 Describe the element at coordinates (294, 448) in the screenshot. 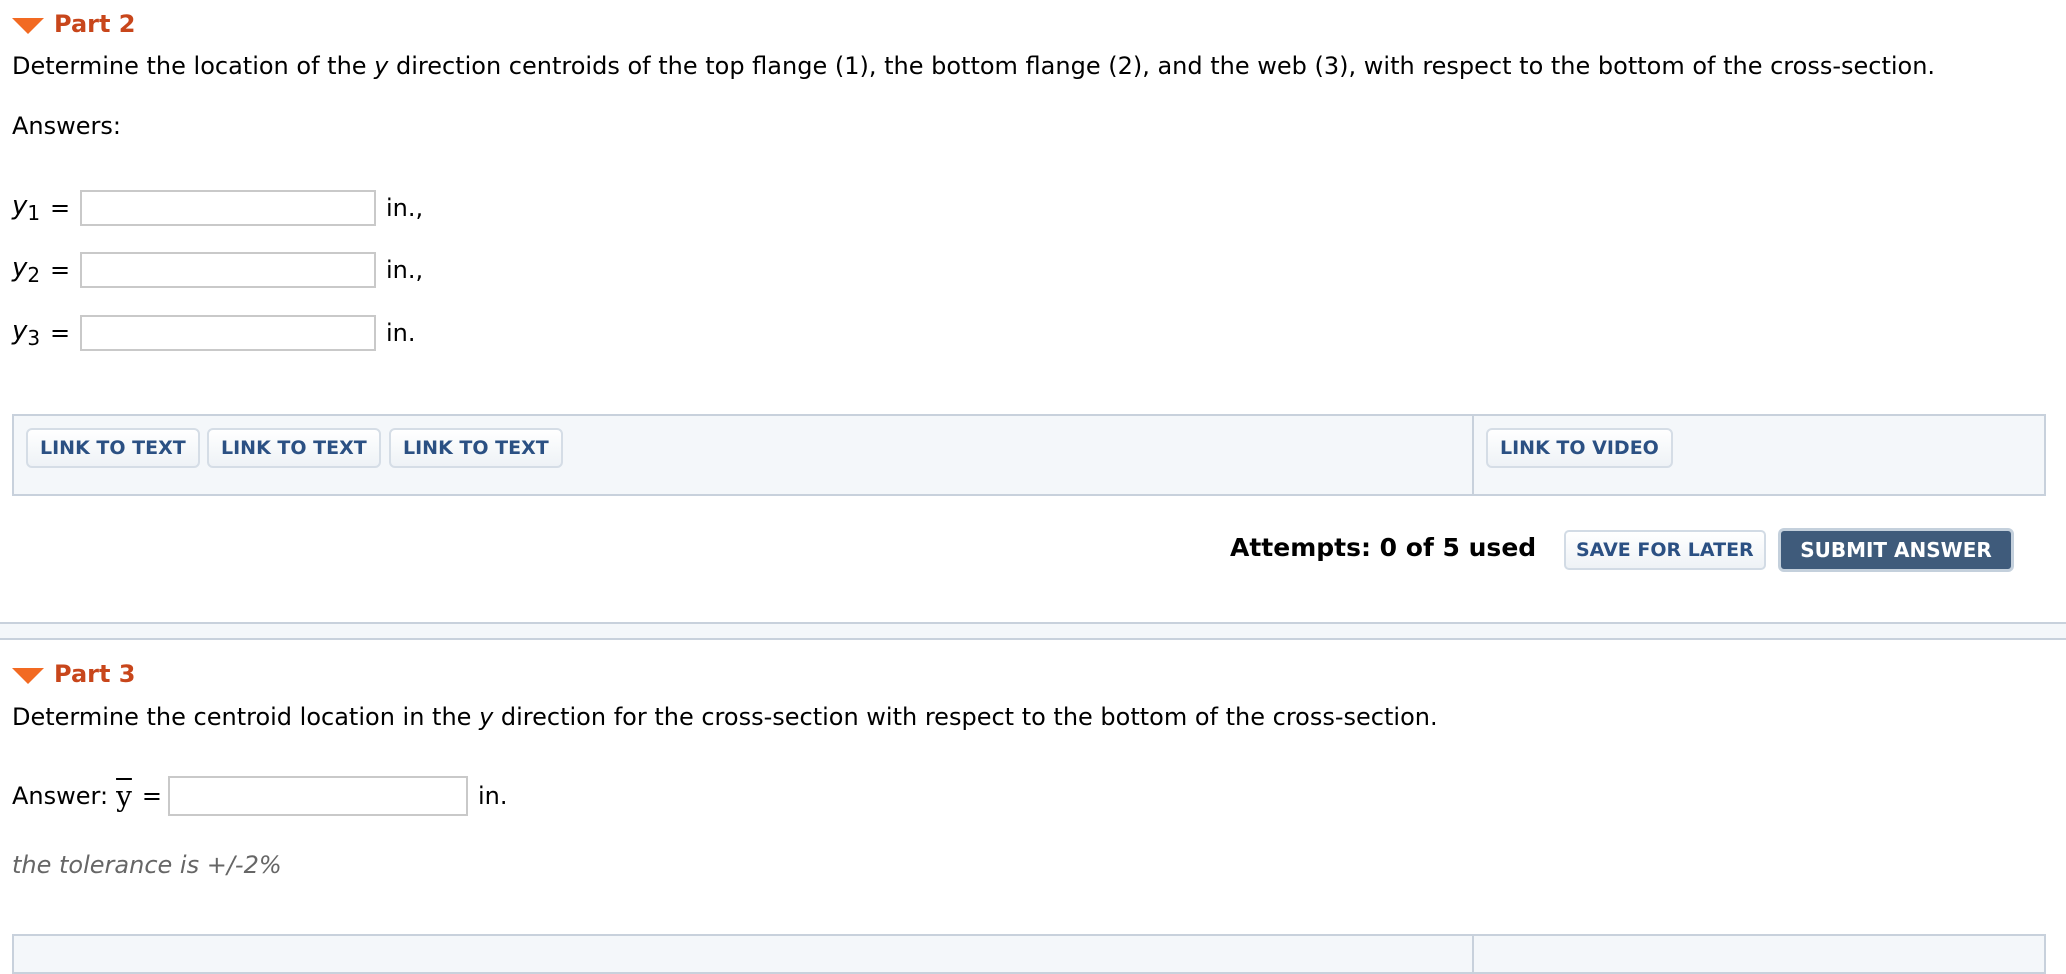

I see `link-to-text-button-2: LINK TO TEXT` at that location.